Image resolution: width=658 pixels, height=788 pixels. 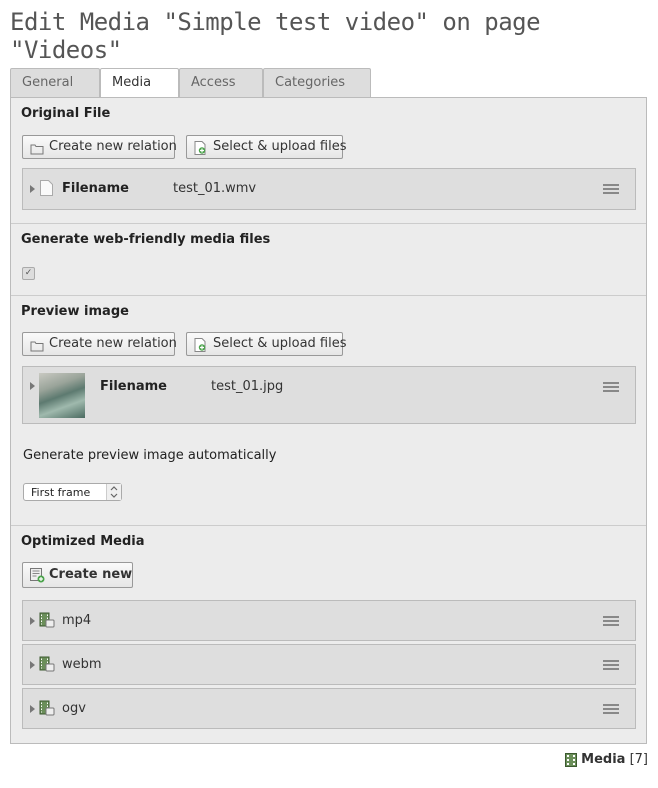 What do you see at coordinates (317, 82) in the screenshot?
I see `tab-categories: Categories` at bounding box center [317, 82].